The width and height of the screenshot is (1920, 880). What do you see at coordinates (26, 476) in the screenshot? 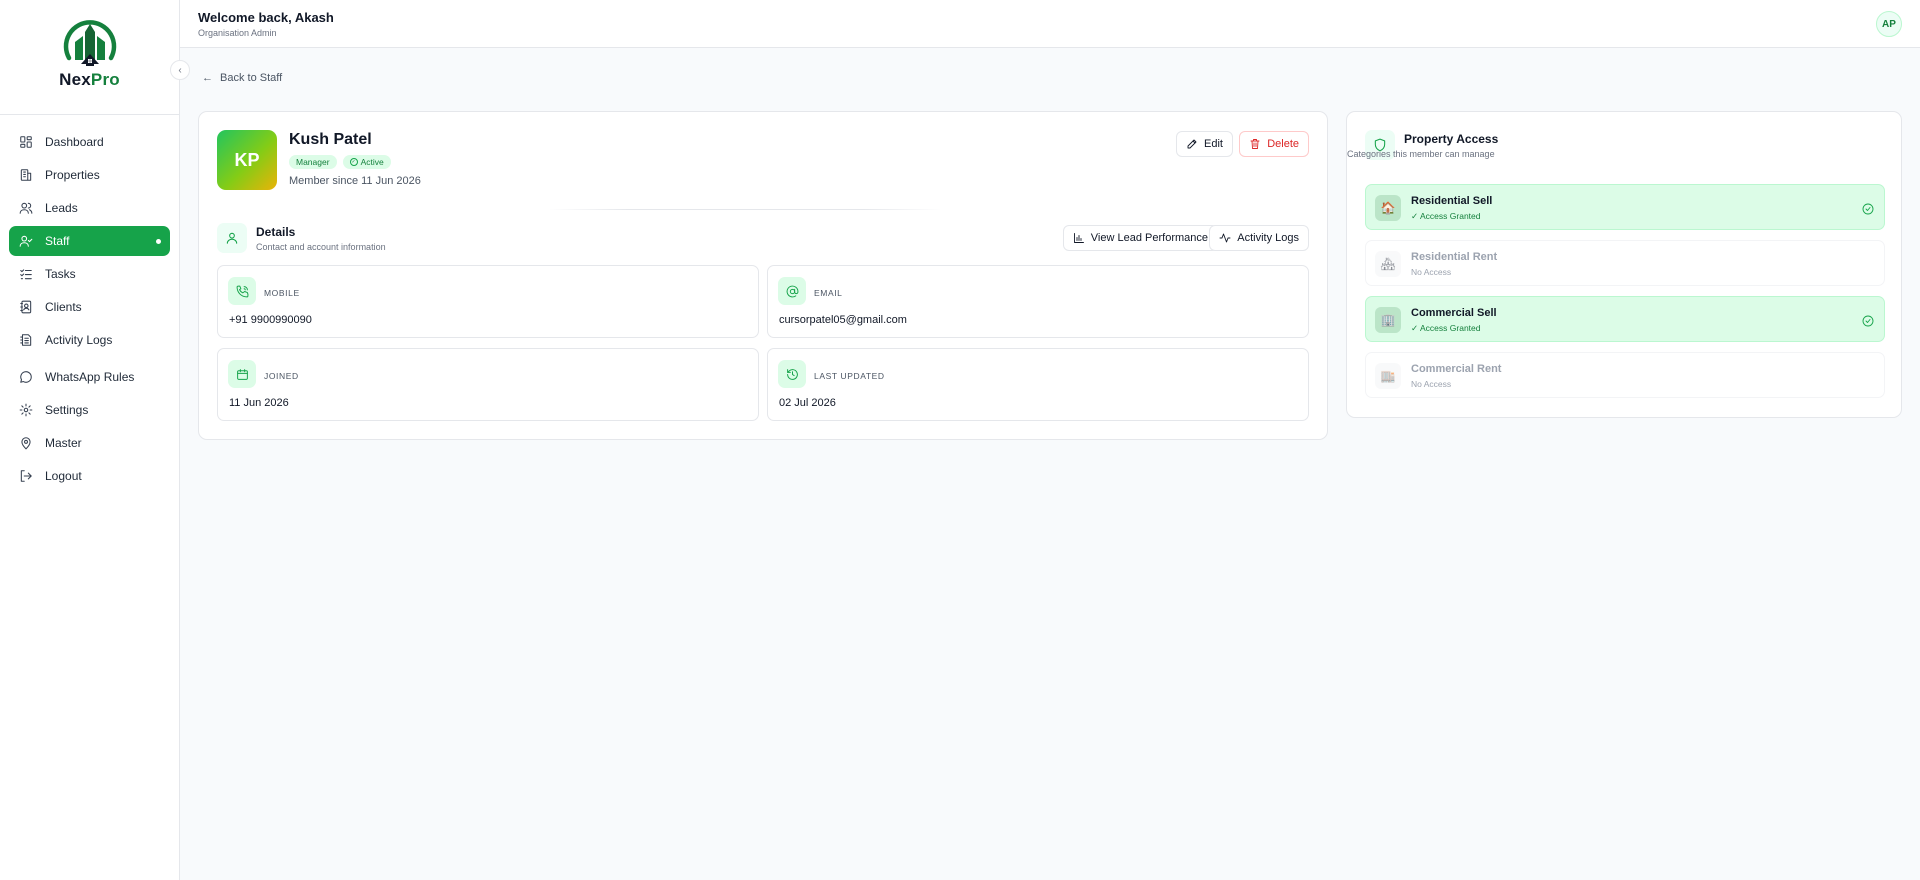
I see `logout-icon` at bounding box center [26, 476].